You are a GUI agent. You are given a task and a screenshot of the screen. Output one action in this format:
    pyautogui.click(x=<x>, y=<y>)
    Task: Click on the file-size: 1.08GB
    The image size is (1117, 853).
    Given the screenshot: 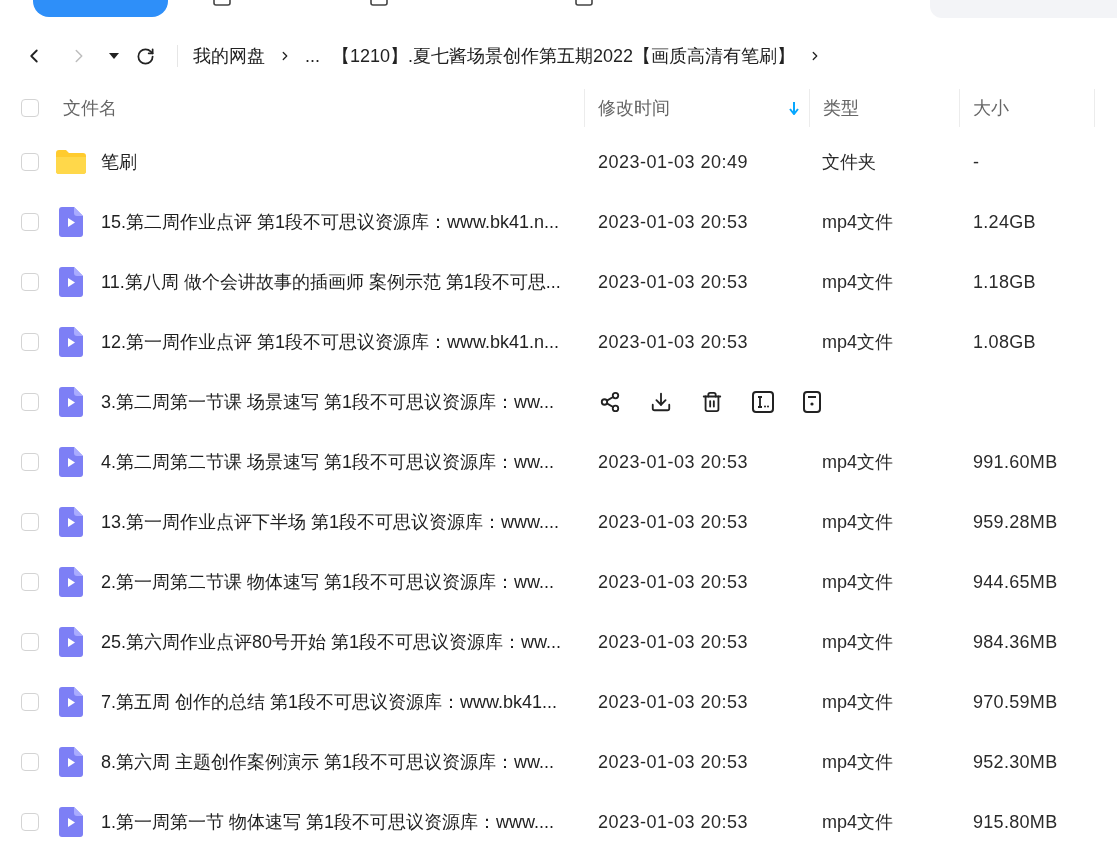 What is the action you would take?
    pyautogui.click(x=1004, y=341)
    